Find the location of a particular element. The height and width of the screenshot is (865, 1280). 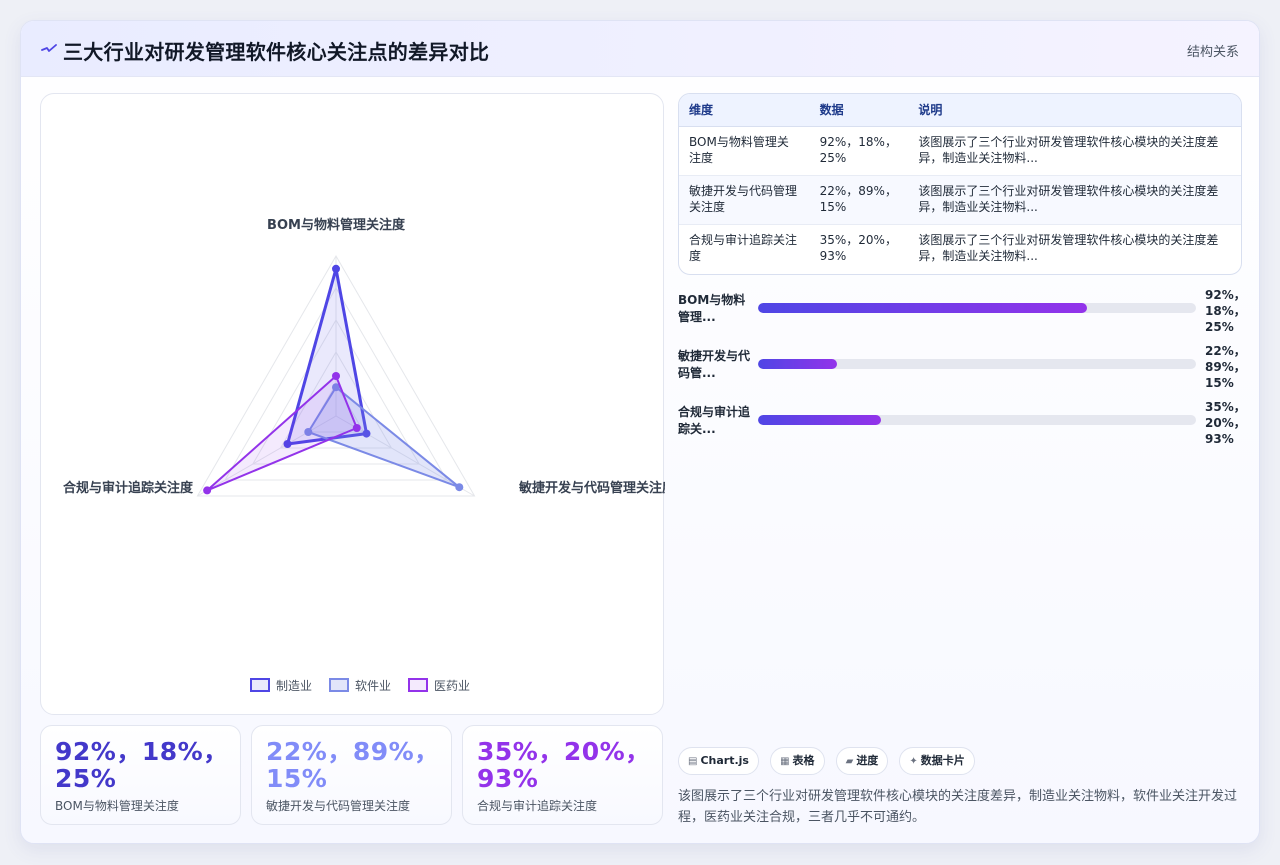

sparkle-icon: ✦ is located at coordinates (913, 761).